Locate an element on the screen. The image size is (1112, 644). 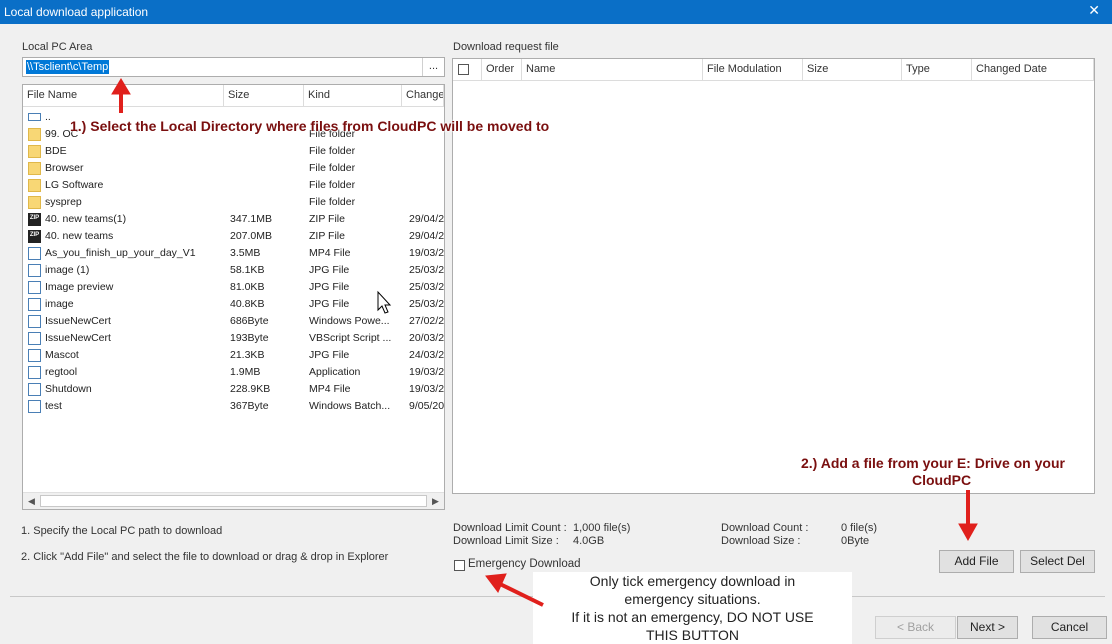
arrow-to-path-icon is located at coordinates (121, 95).